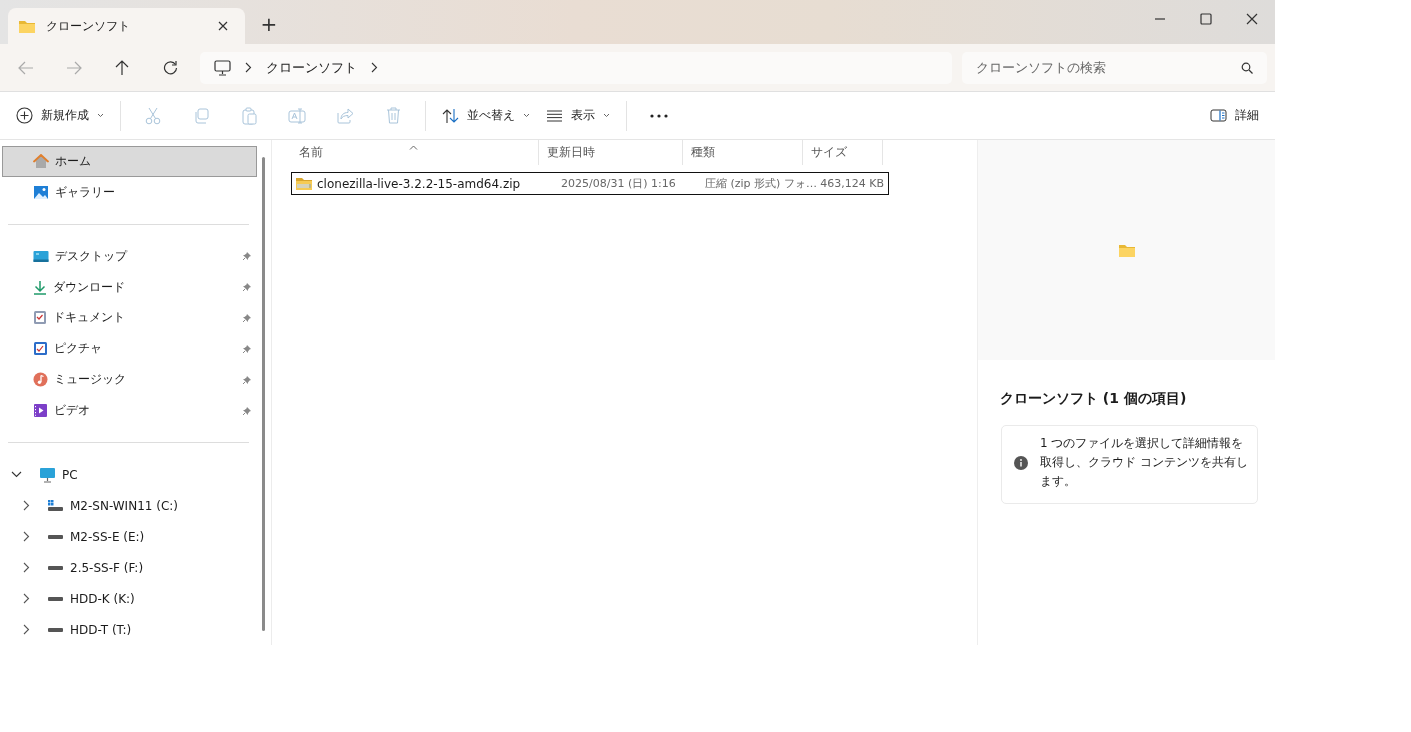 Image resolution: width=1411 pixels, height=732 pixels. I want to click on sidebar-item: デスクトップ, so click(129, 256).